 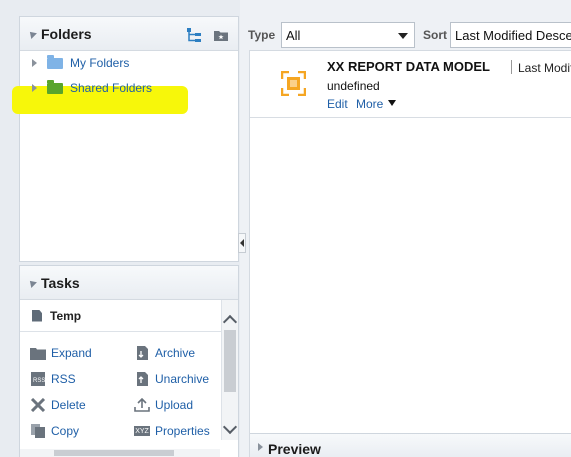 I want to click on preview-title: Preview, so click(x=294, y=449).